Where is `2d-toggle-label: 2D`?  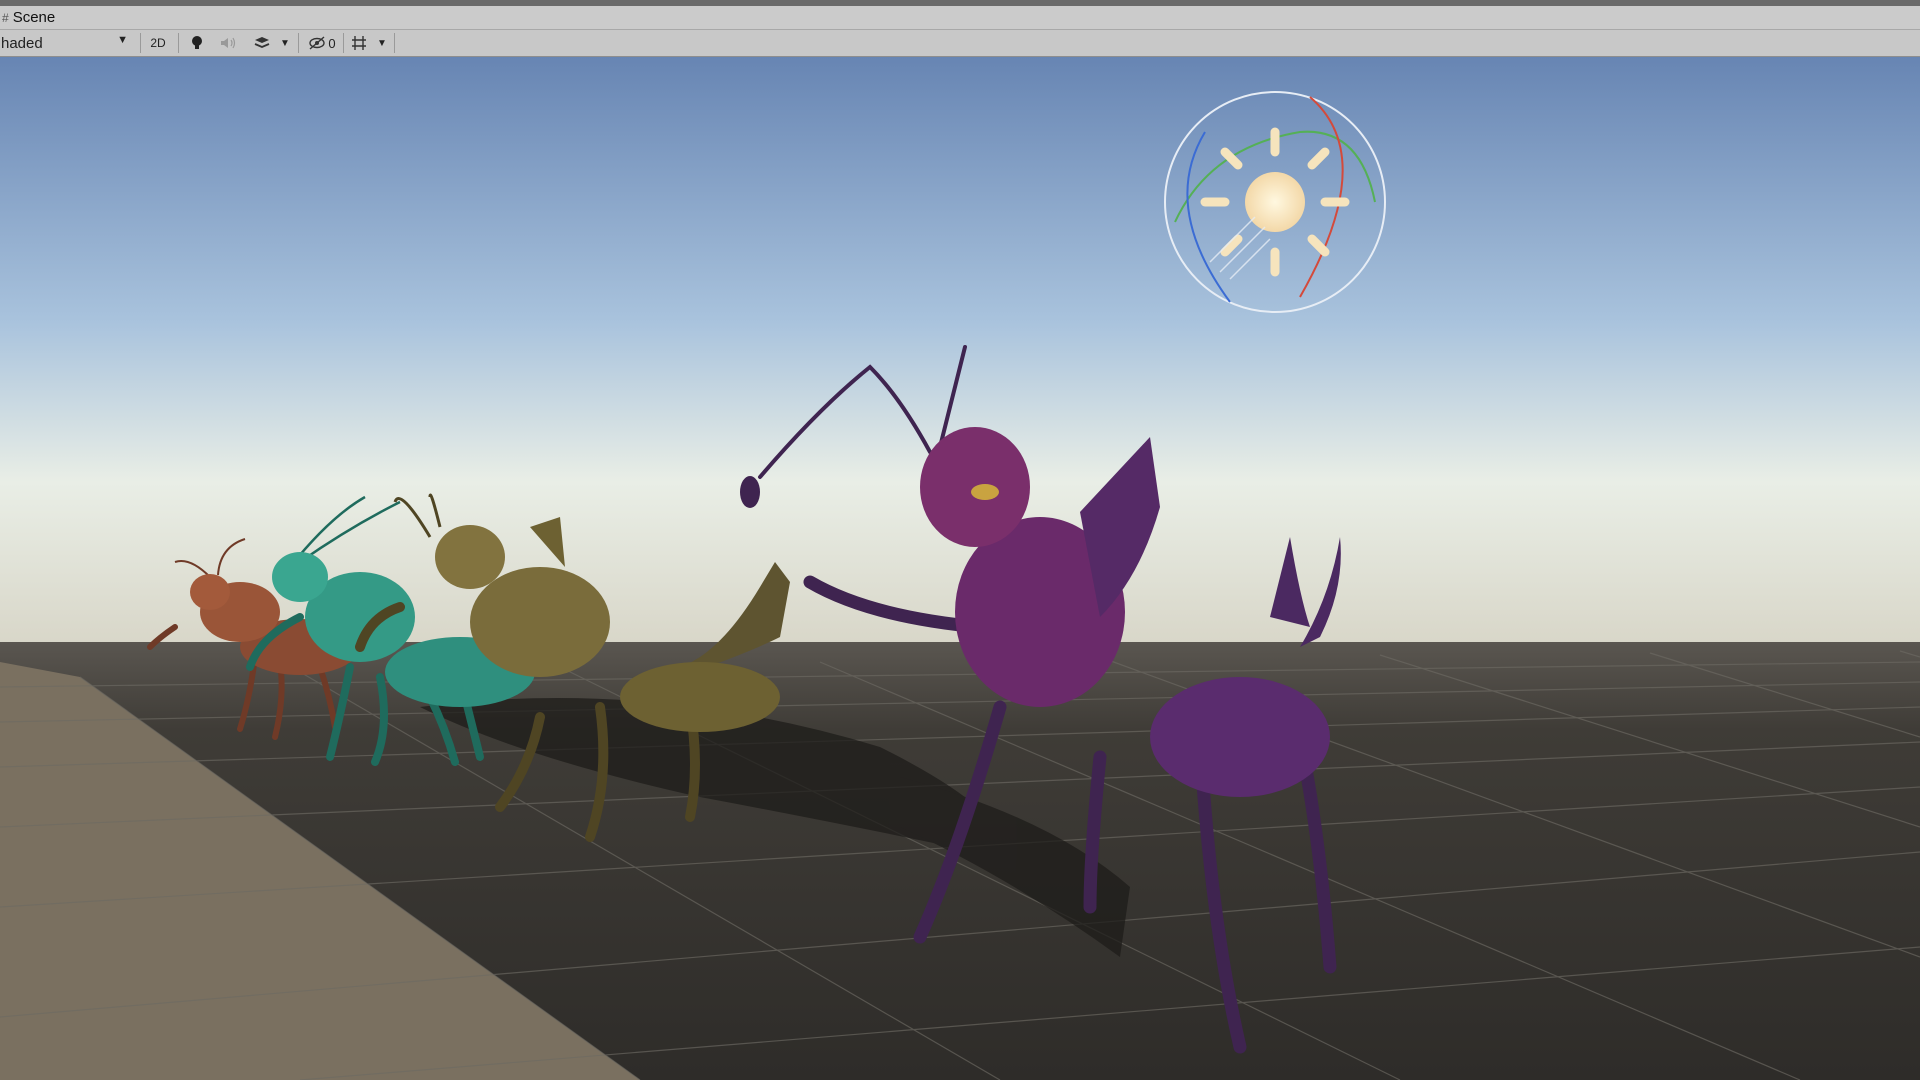
2d-toggle-label: 2D is located at coordinates (158, 43).